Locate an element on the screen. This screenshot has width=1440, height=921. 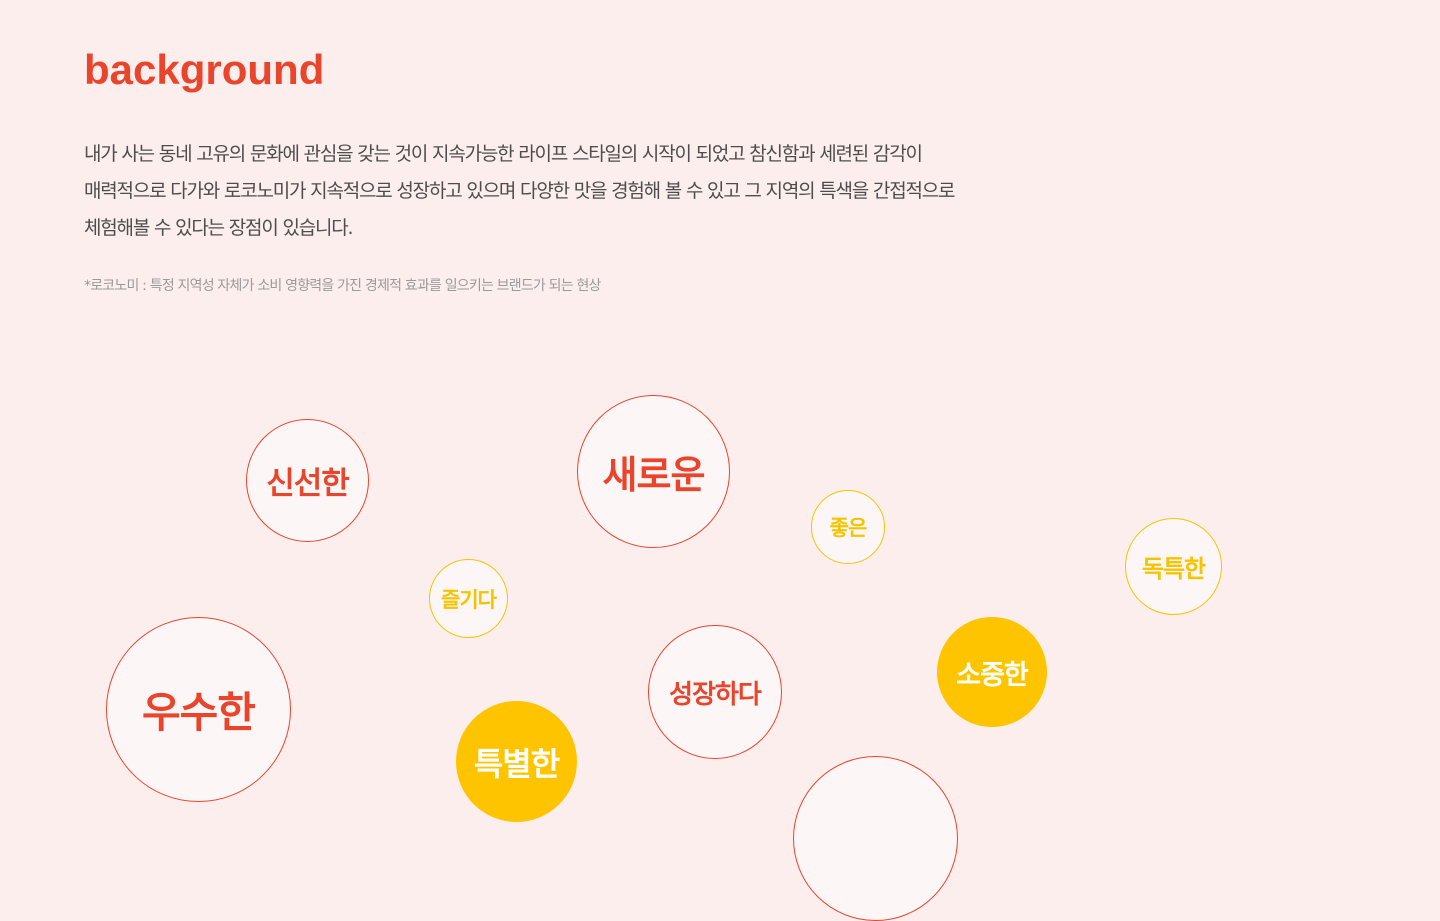
section-title: background is located at coordinates (204, 69).